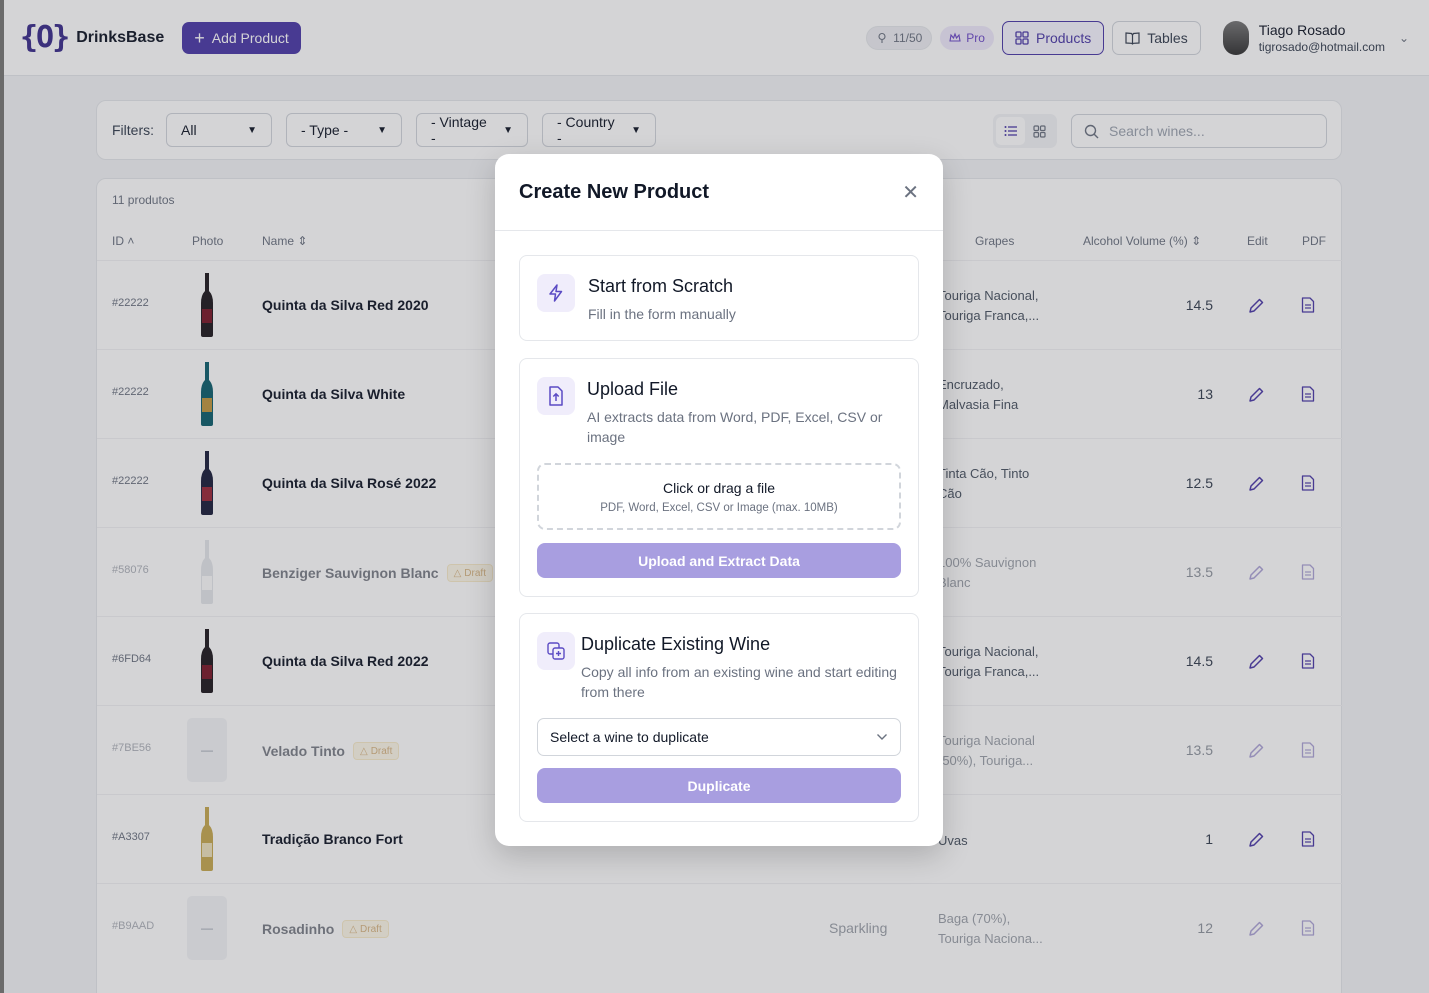  I want to click on file-upload-icon, so click(556, 396).